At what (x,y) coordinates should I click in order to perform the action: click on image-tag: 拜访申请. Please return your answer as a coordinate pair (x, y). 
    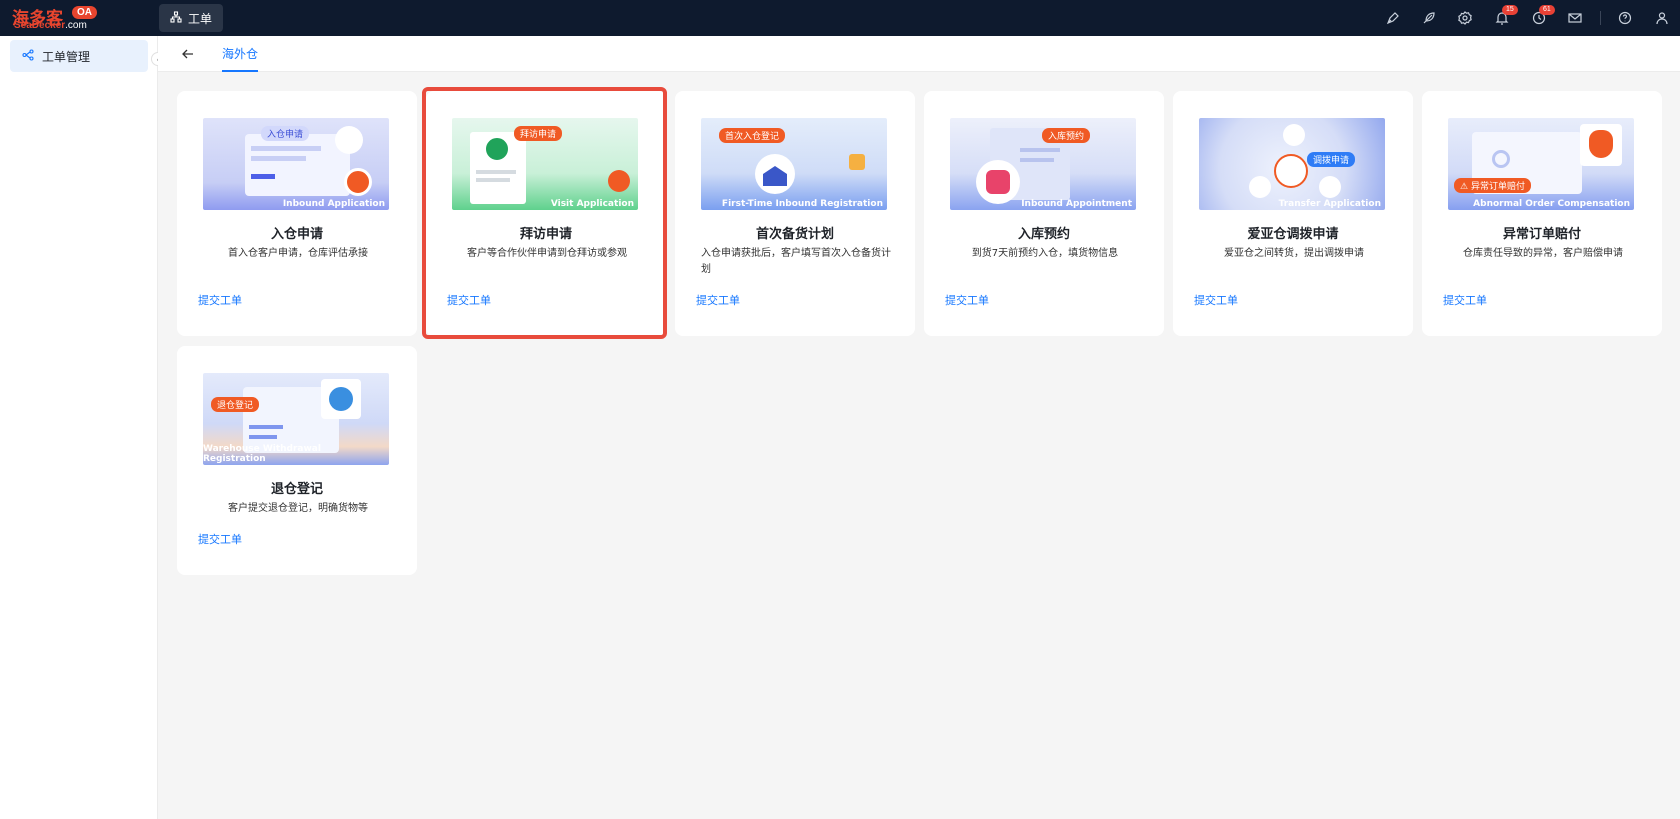
    Looking at the image, I should click on (538, 133).